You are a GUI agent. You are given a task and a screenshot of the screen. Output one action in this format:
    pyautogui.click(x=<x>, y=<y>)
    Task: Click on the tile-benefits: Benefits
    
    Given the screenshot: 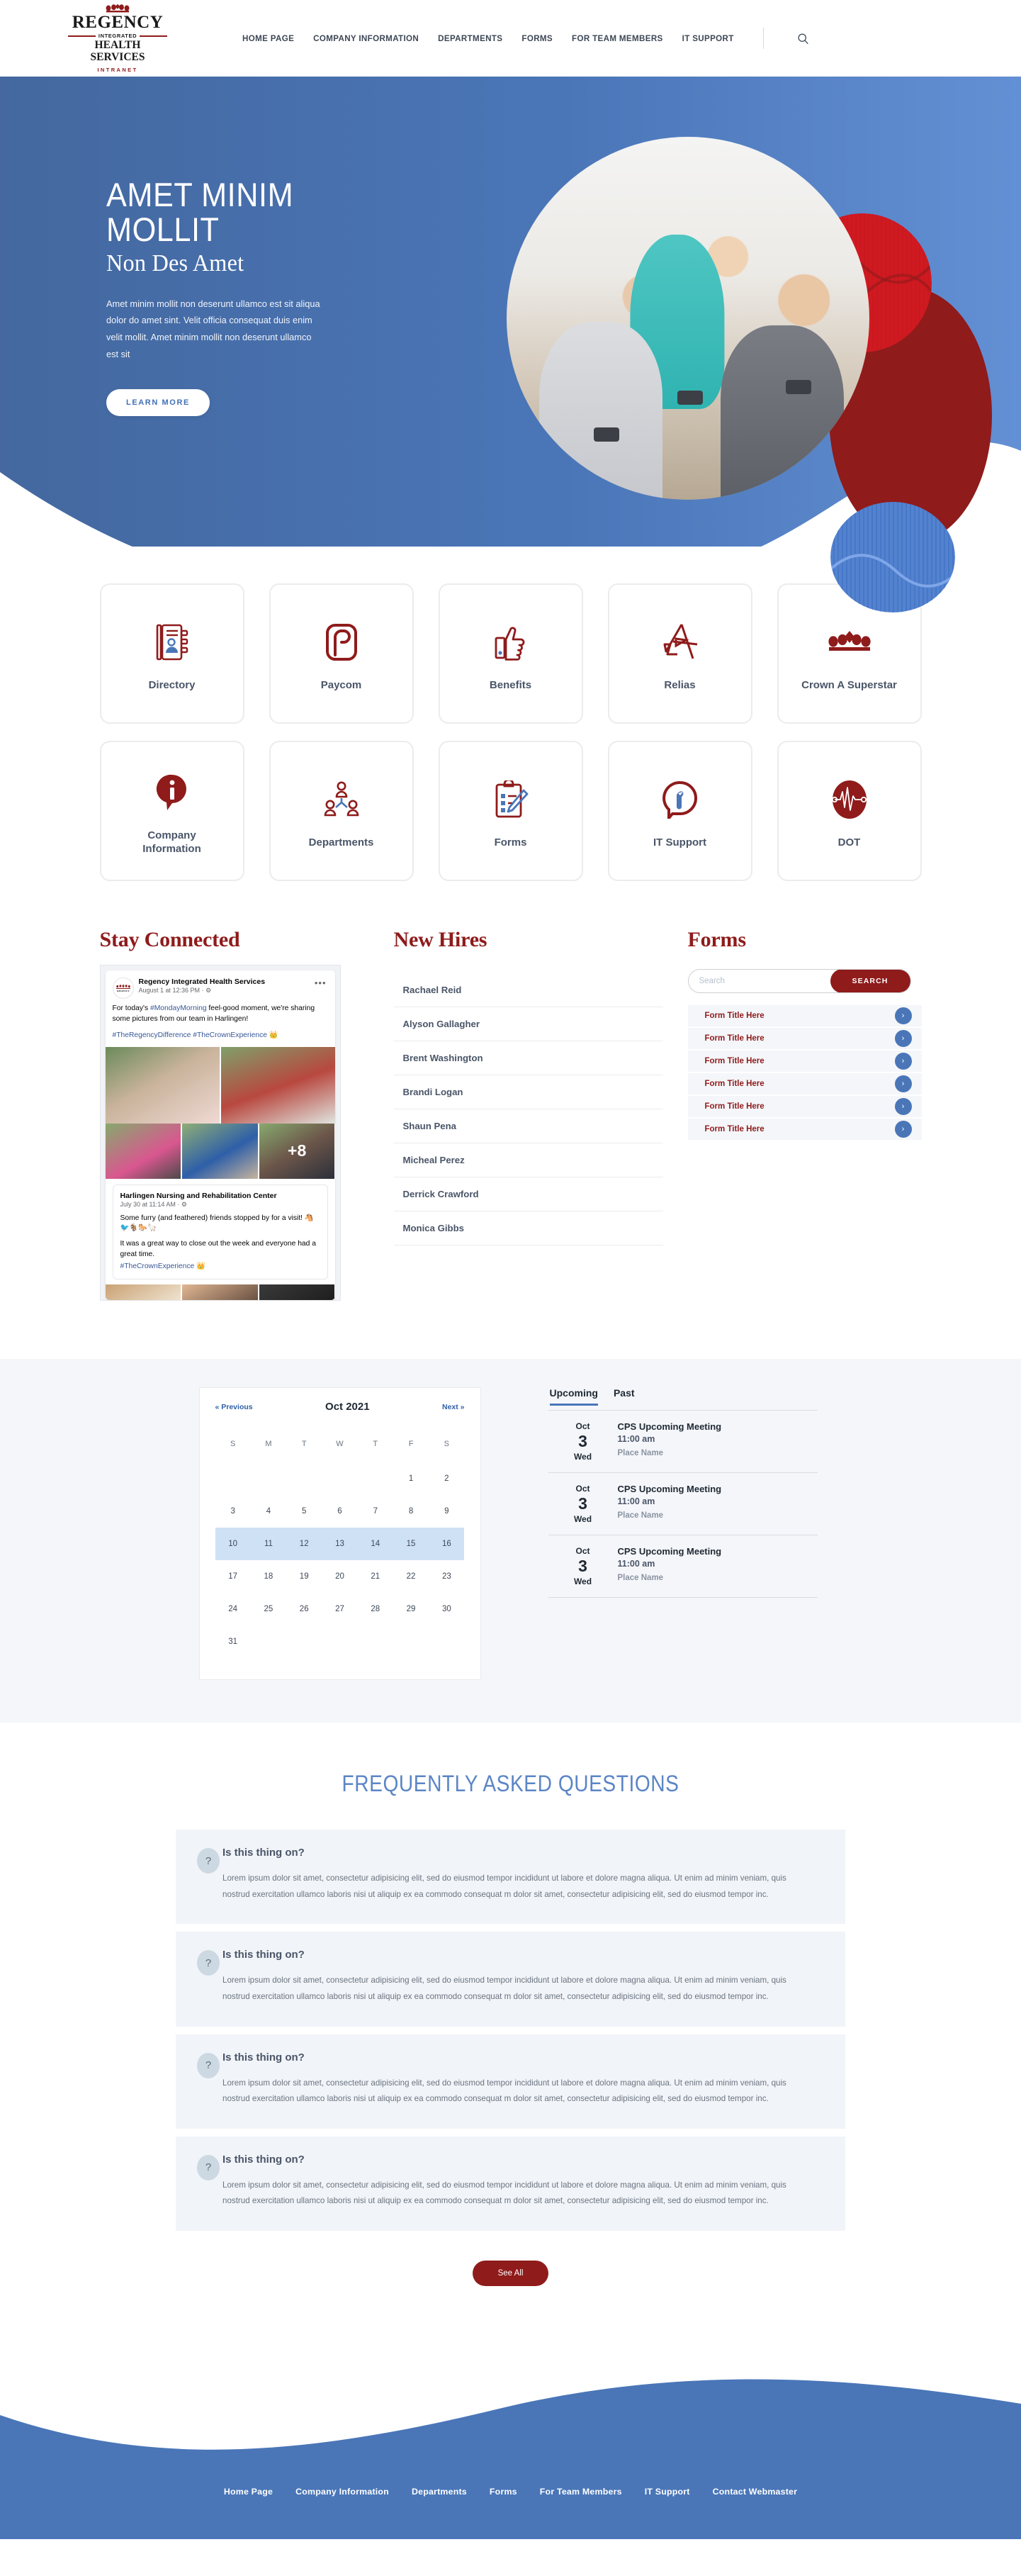 What is the action you would take?
    pyautogui.click(x=511, y=653)
    